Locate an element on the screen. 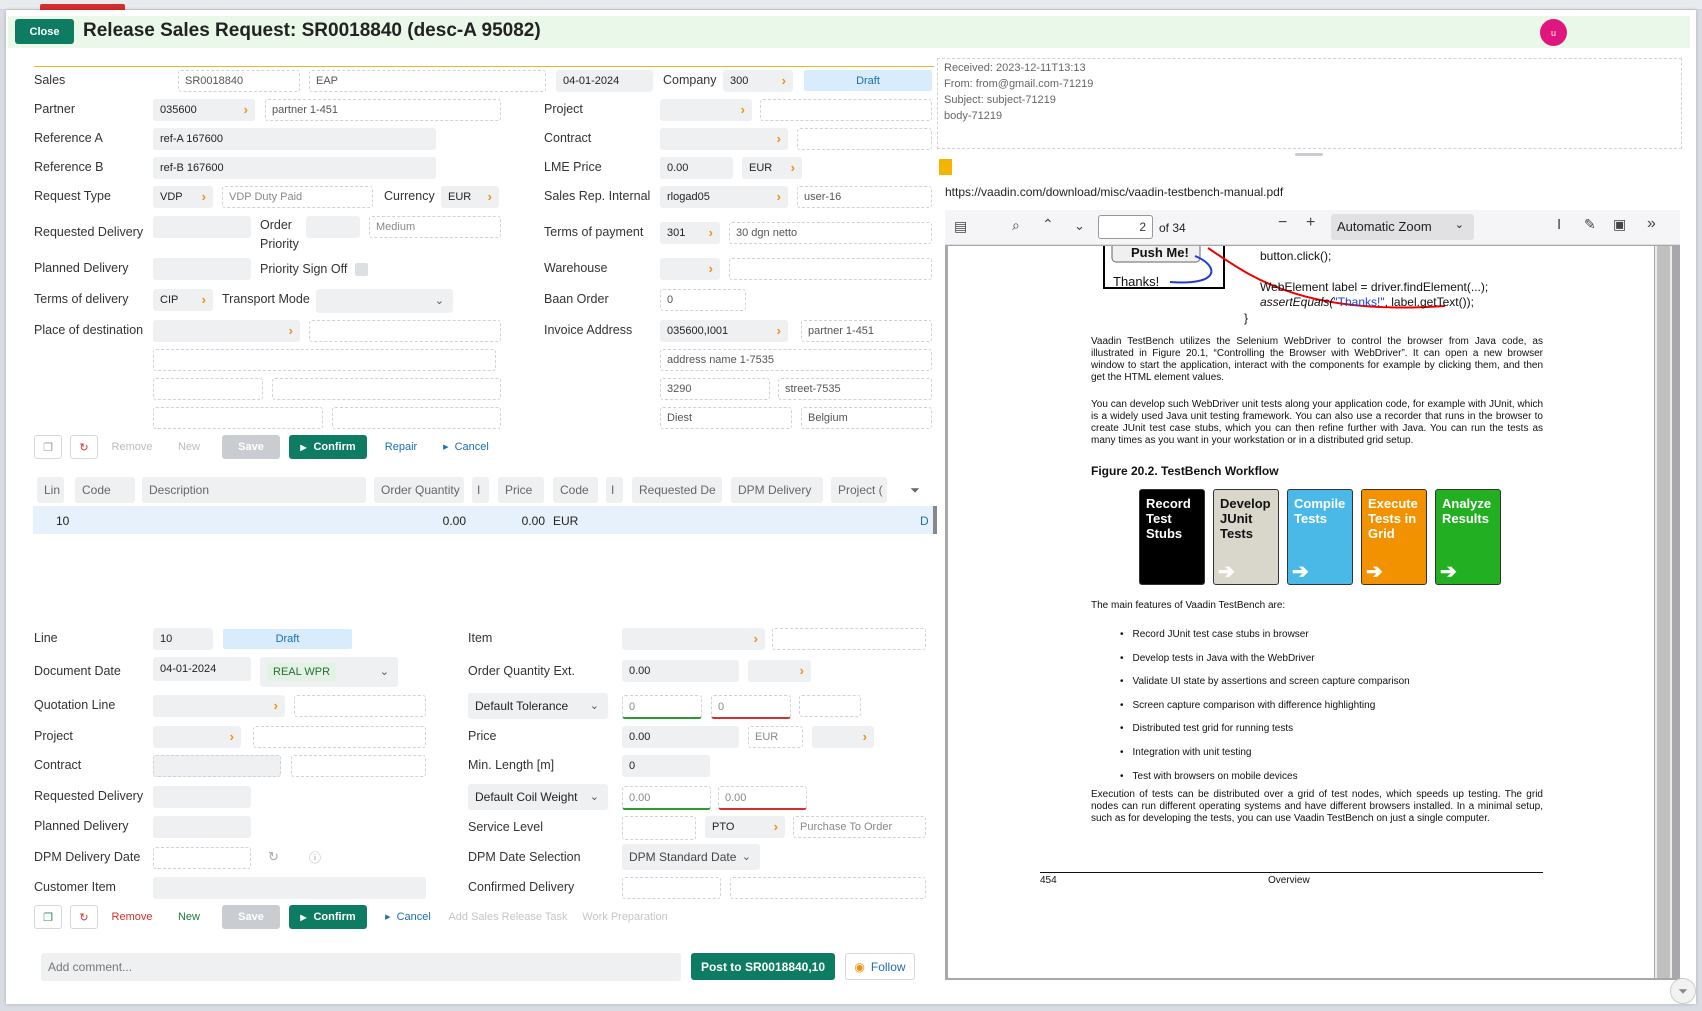  filter-fab-icon: ⏷ is located at coordinates (1683, 991).